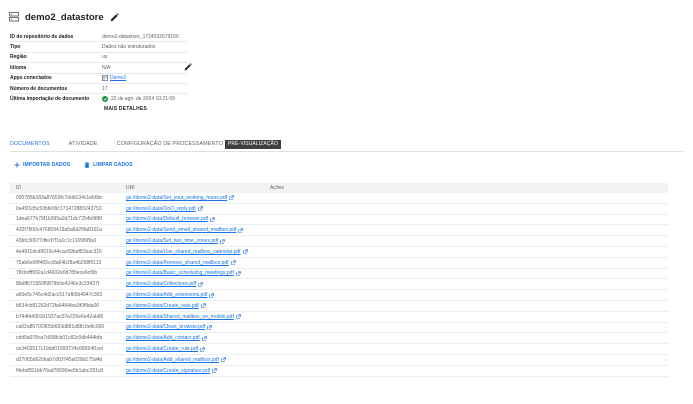  I want to click on document-uri: gs://demo2-data/Create_signature.pdf, so click(168, 370).